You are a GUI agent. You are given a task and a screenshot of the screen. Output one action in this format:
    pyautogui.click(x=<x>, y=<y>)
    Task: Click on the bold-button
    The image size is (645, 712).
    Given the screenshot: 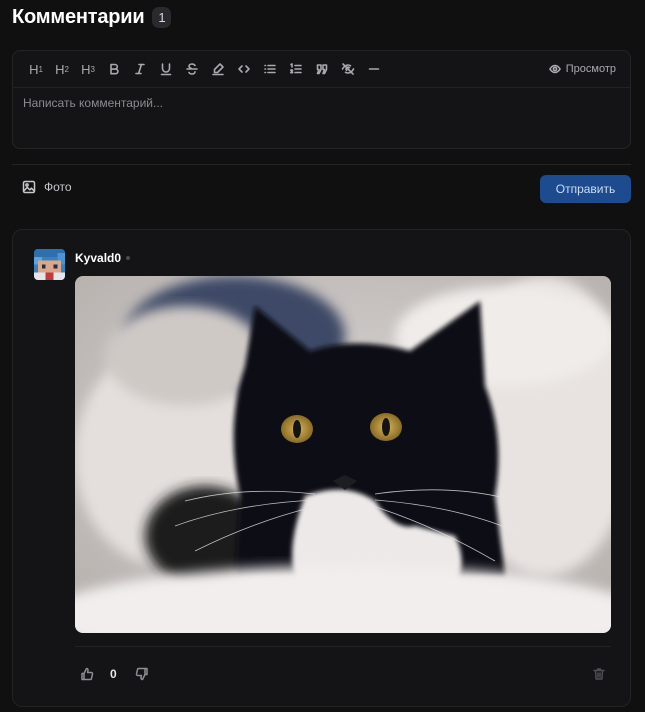 What is the action you would take?
    pyautogui.click(x=114, y=69)
    